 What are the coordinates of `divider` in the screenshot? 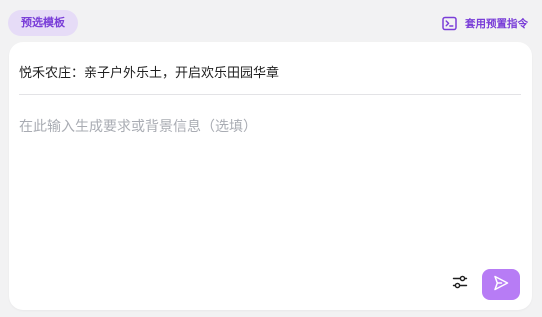 It's located at (270, 94).